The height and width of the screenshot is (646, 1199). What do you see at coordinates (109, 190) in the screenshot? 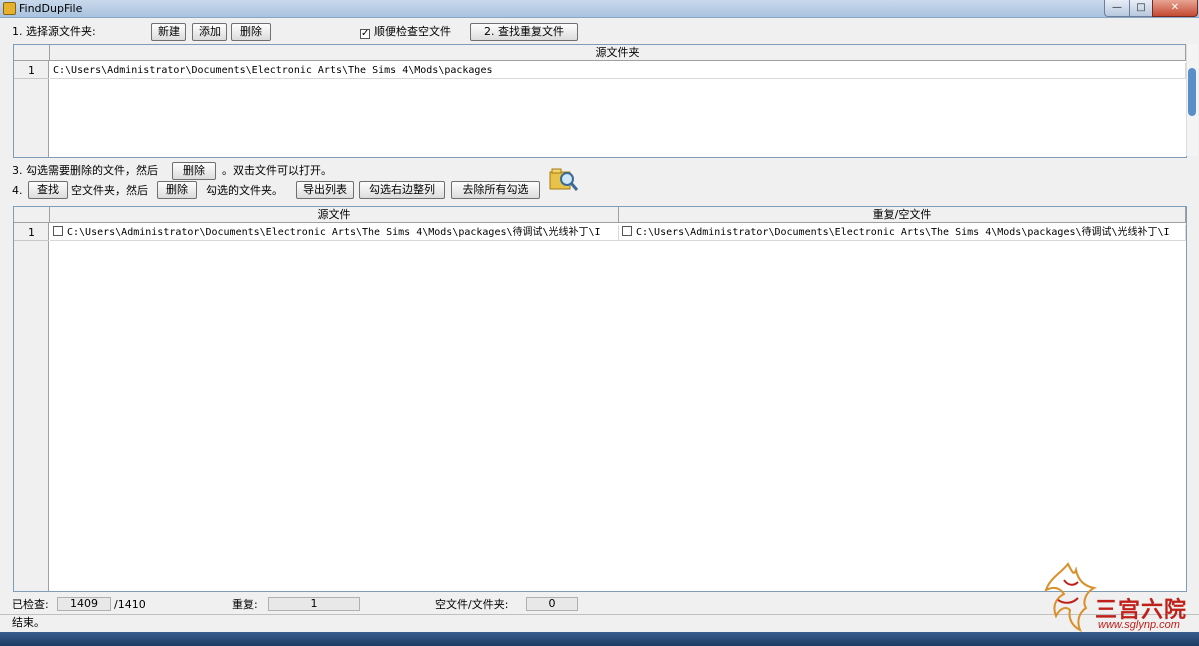
I see `step4-mid-label: 空文件夹，然后` at bounding box center [109, 190].